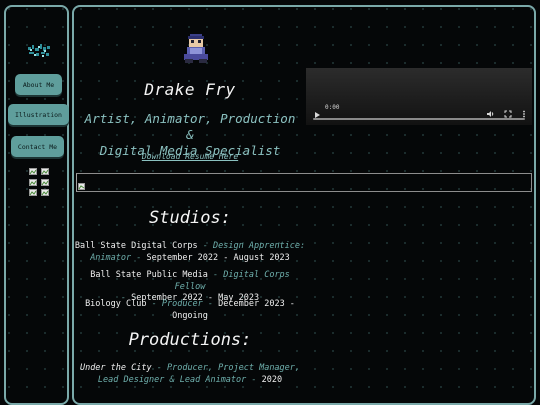 This screenshot has width=540, height=405. I want to click on studio-dates: Ongoing, so click(190, 315).